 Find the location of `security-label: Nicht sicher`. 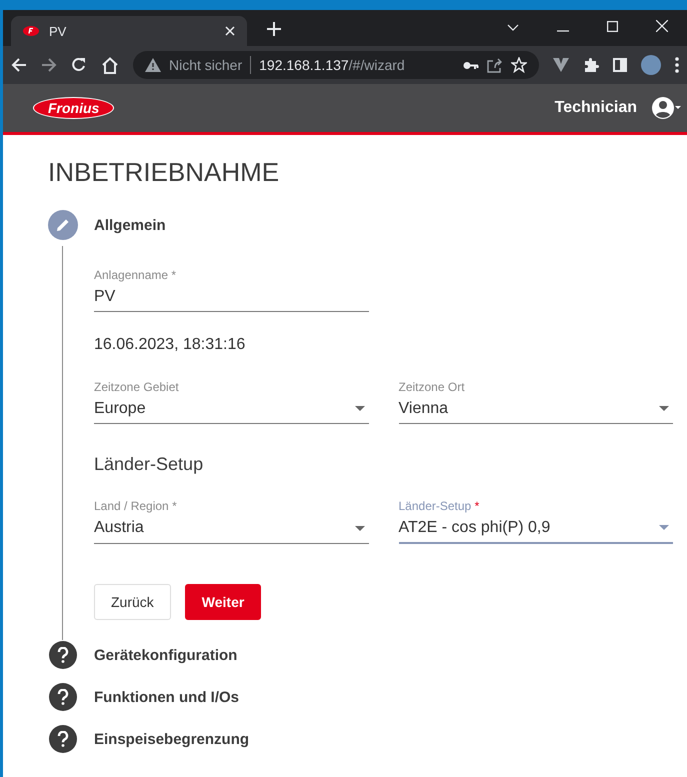

security-label: Nicht sicher is located at coordinates (205, 65).